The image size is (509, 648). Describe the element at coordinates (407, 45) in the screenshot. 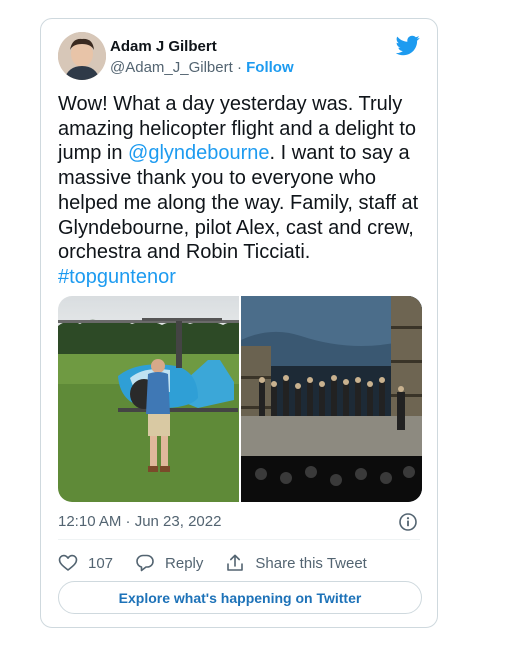

I see `twitter-bird-icon` at that location.